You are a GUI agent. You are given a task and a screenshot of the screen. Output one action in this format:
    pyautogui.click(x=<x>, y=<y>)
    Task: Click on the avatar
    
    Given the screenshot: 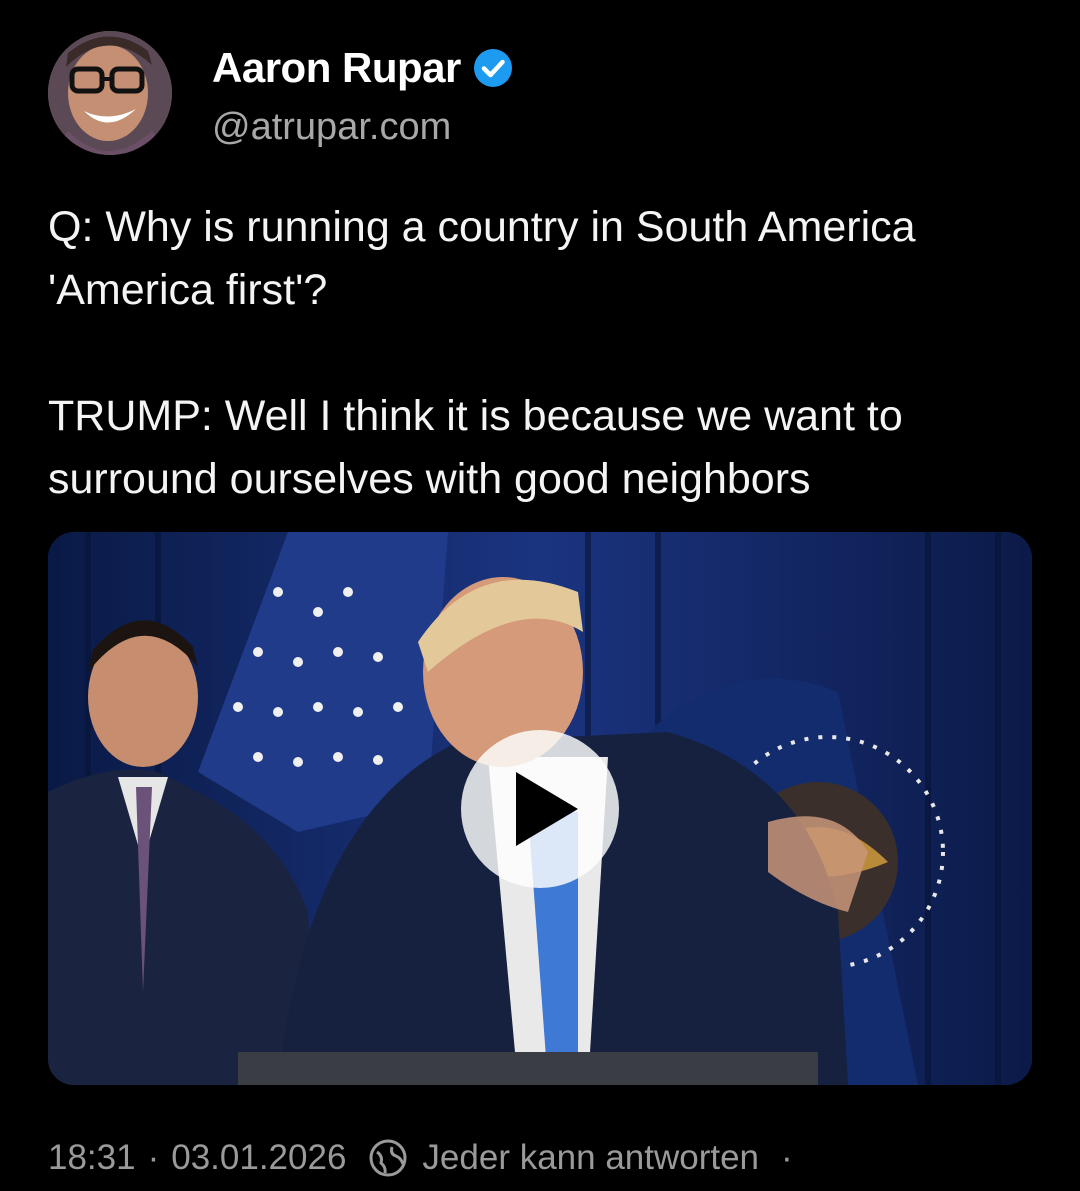 What is the action you would take?
    pyautogui.click(x=110, y=93)
    